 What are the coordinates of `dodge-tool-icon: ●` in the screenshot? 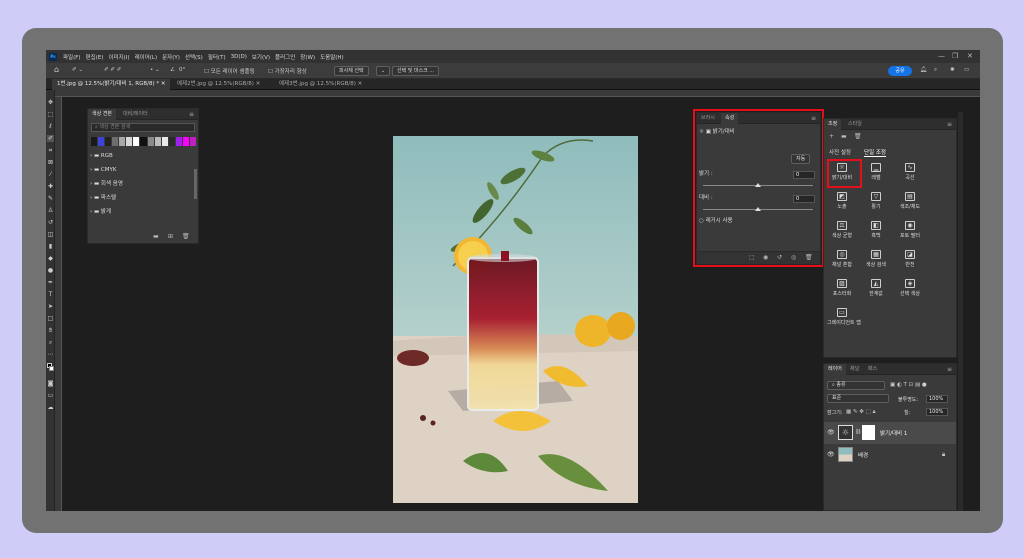 It's located at (50, 270).